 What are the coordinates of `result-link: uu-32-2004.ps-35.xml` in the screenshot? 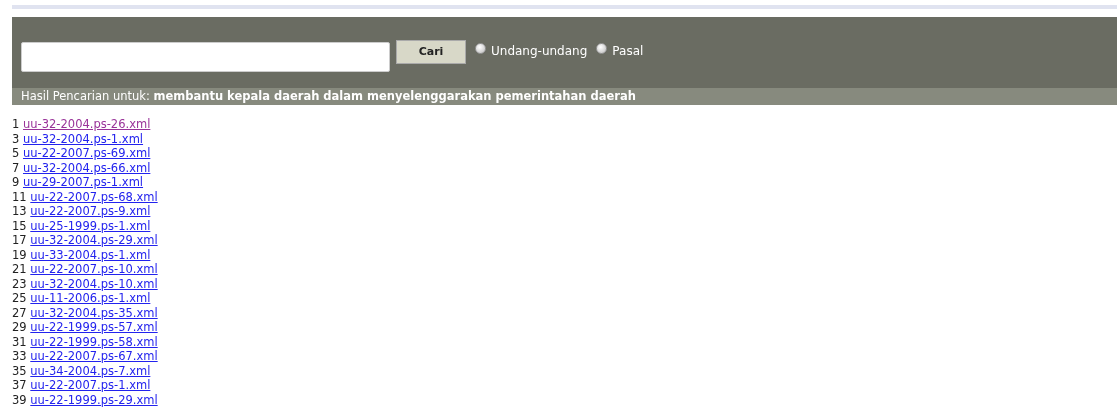 It's located at (94, 312).